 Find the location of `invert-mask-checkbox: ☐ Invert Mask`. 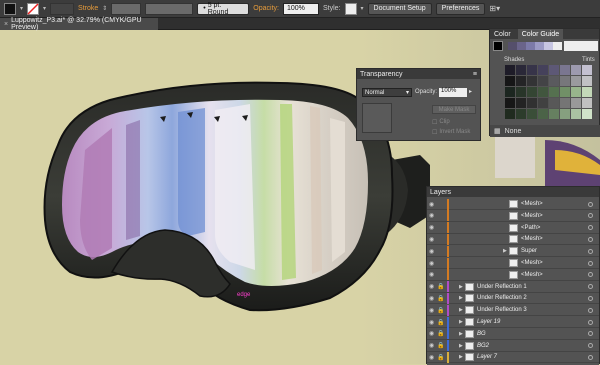

invert-mask-checkbox: ☐ Invert Mask is located at coordinates (451, 132).